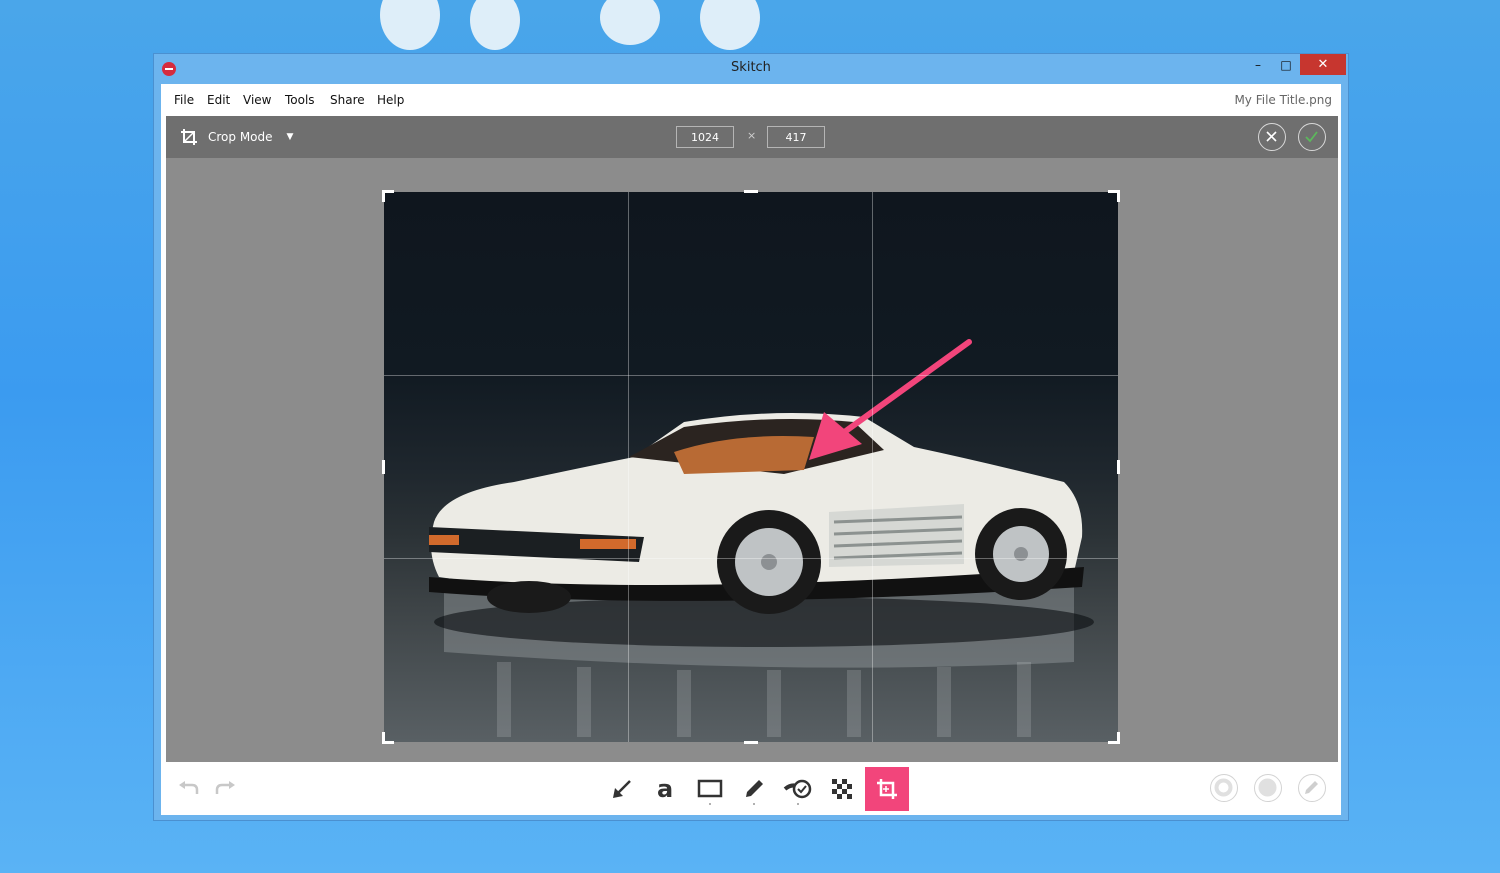 The image size is (1500, 873). I want to click on crop-handle-left, so click(383, 467).